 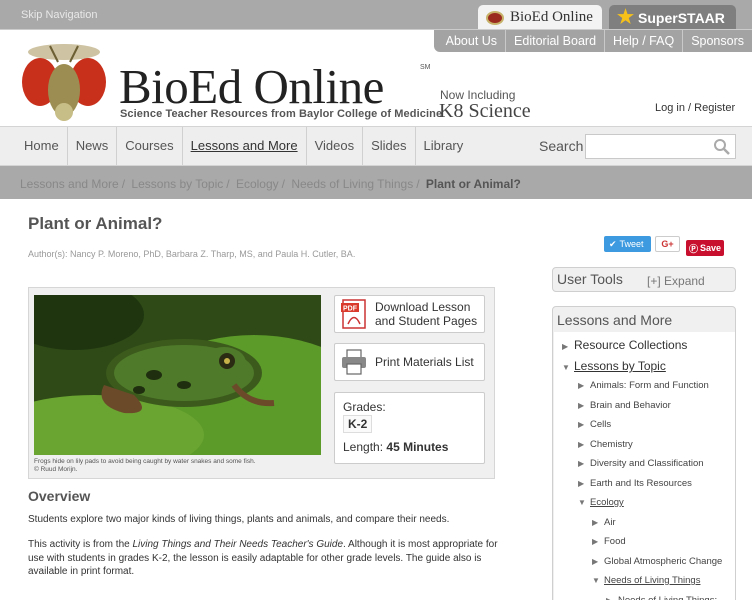 What do you see at coordinates (551, 17) in the screenshot?
I see `bioed-online-tab-label: BioEd Online` at bounding box center [551, 17].